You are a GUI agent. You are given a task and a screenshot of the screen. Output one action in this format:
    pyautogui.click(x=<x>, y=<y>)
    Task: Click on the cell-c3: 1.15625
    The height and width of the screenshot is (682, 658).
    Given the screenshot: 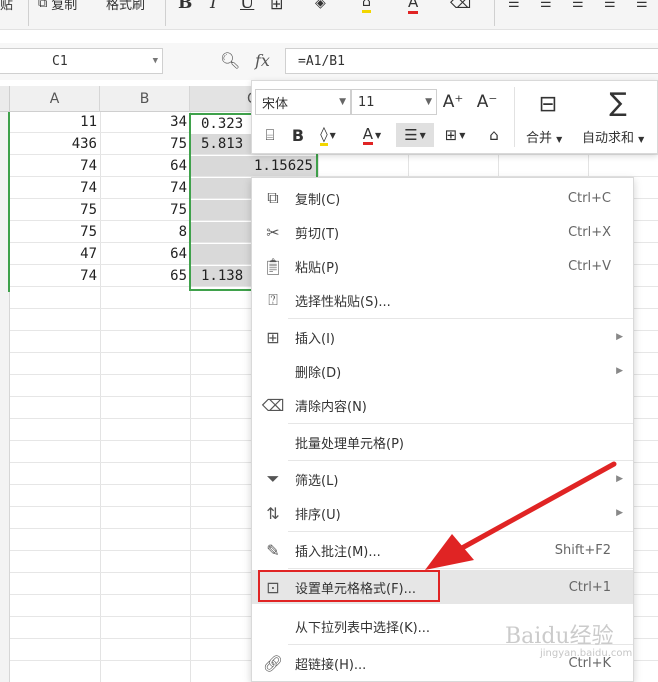 What is the action you would take?
    pyautogui.click(x=254, y=166)
    